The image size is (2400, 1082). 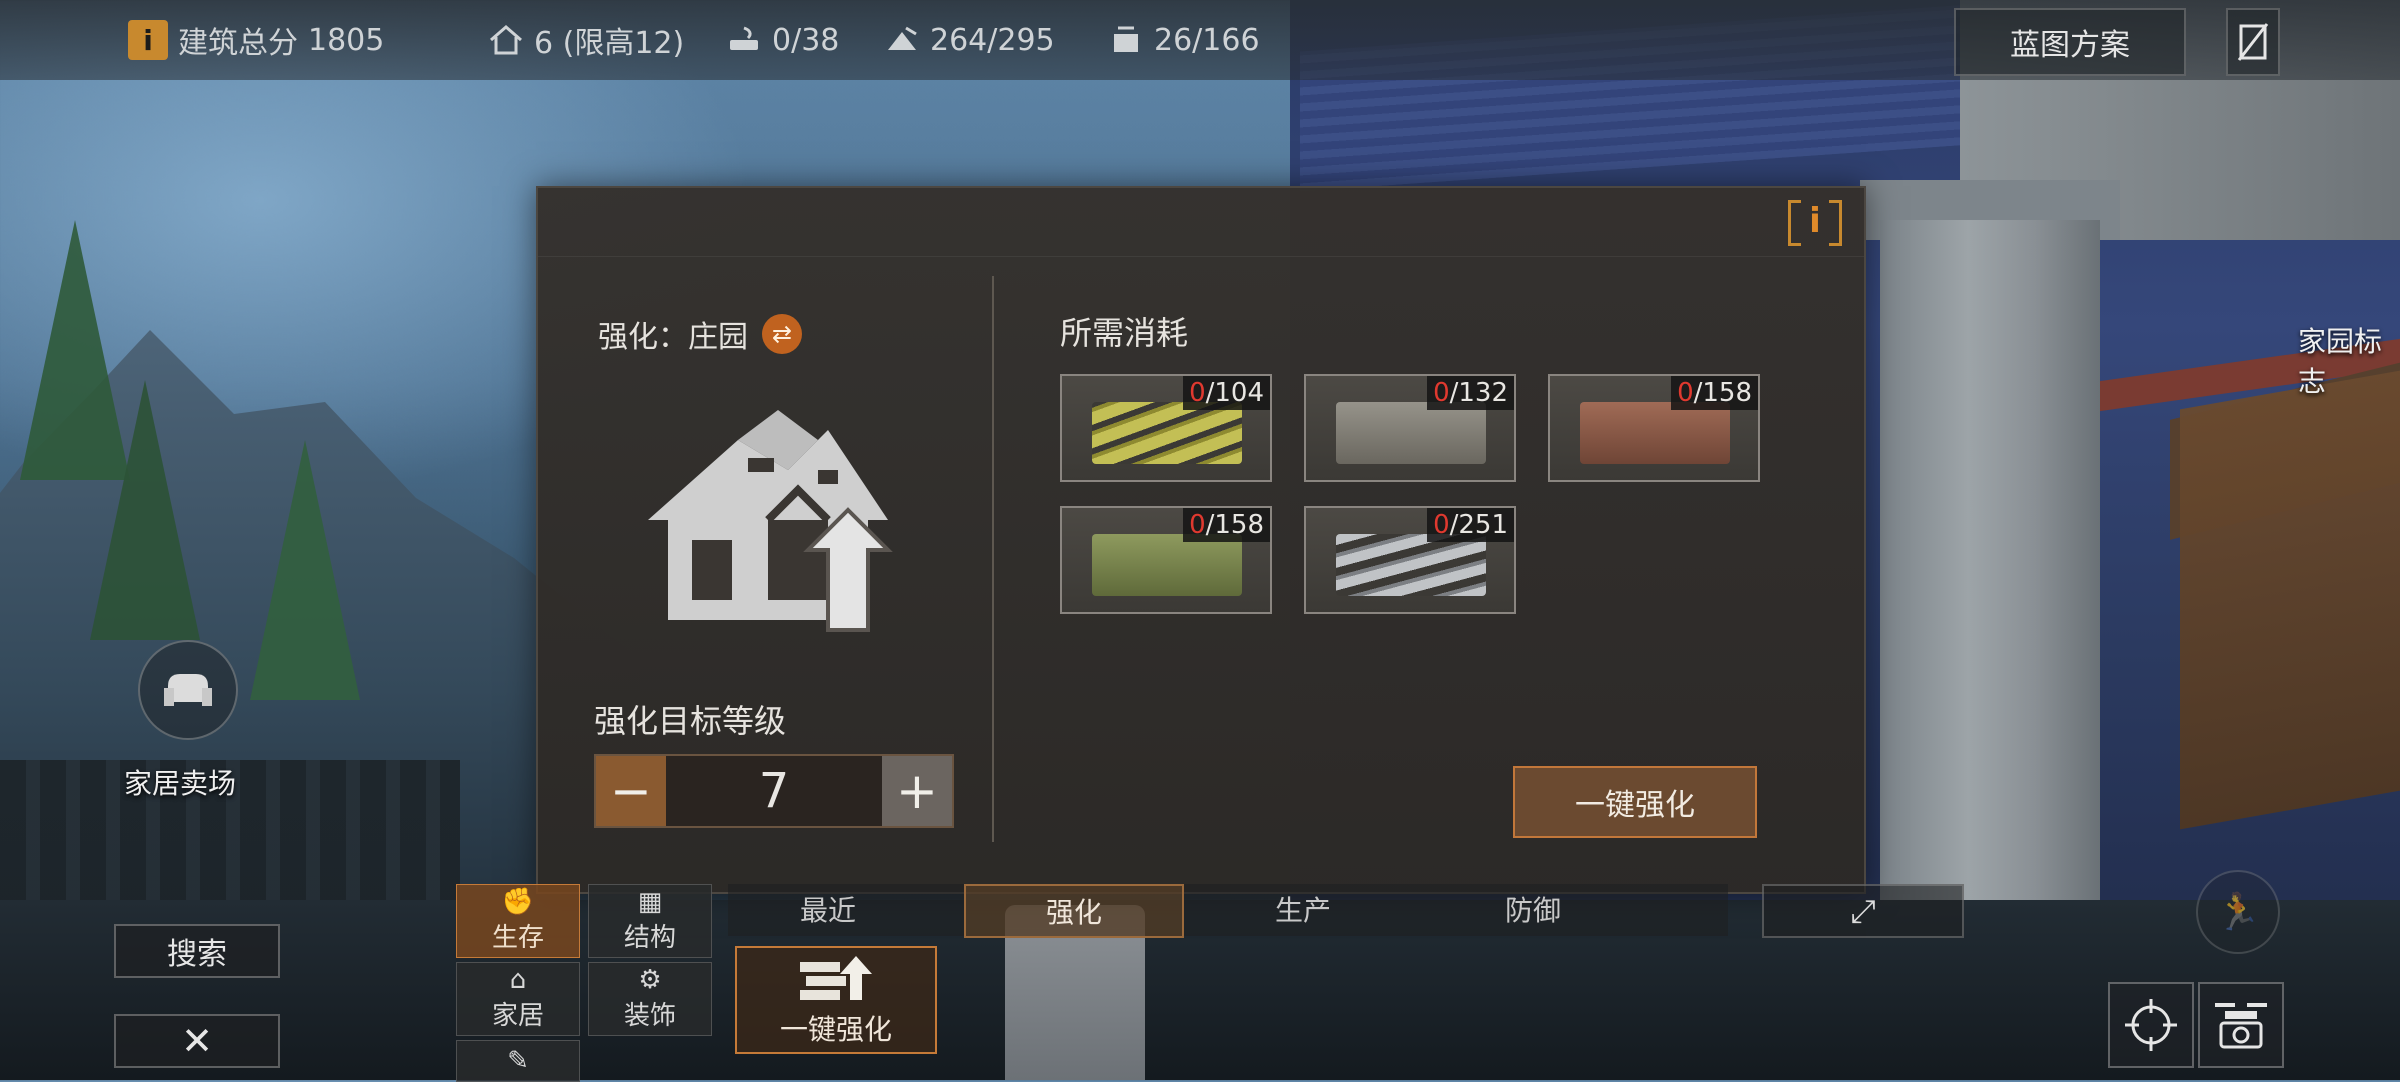 What do you see at coordinates (782, 334) in the screenshot?
I see `swap-icon: ⇄` at bounding box center [782, 334].